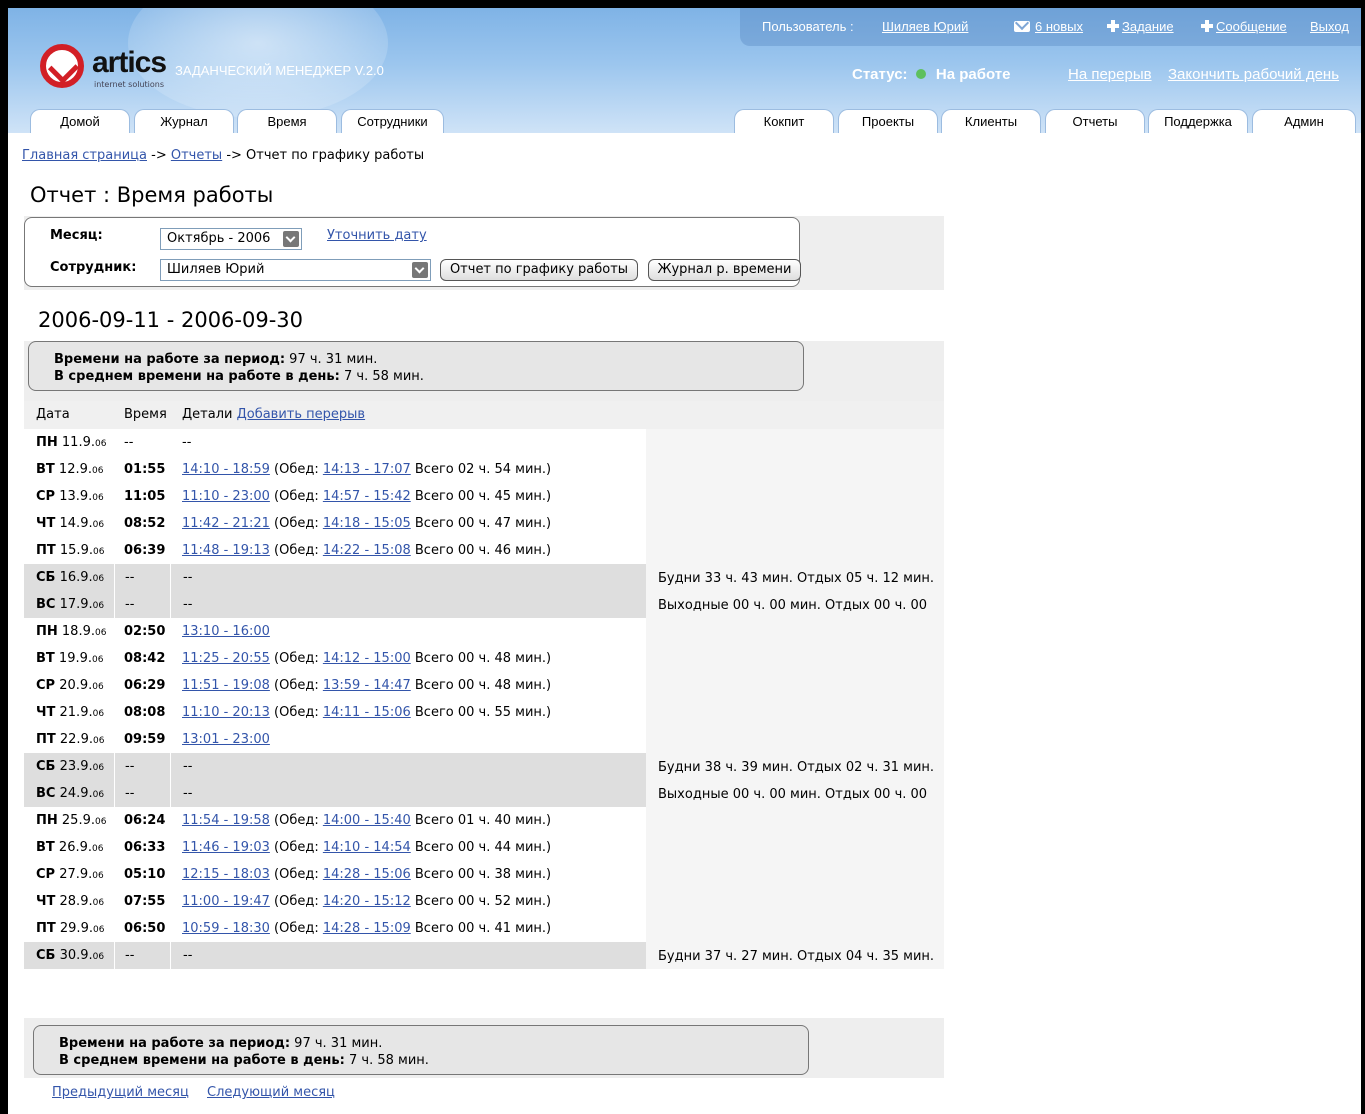  I want to click on tab-journal: Журнал, so click(184, 121).